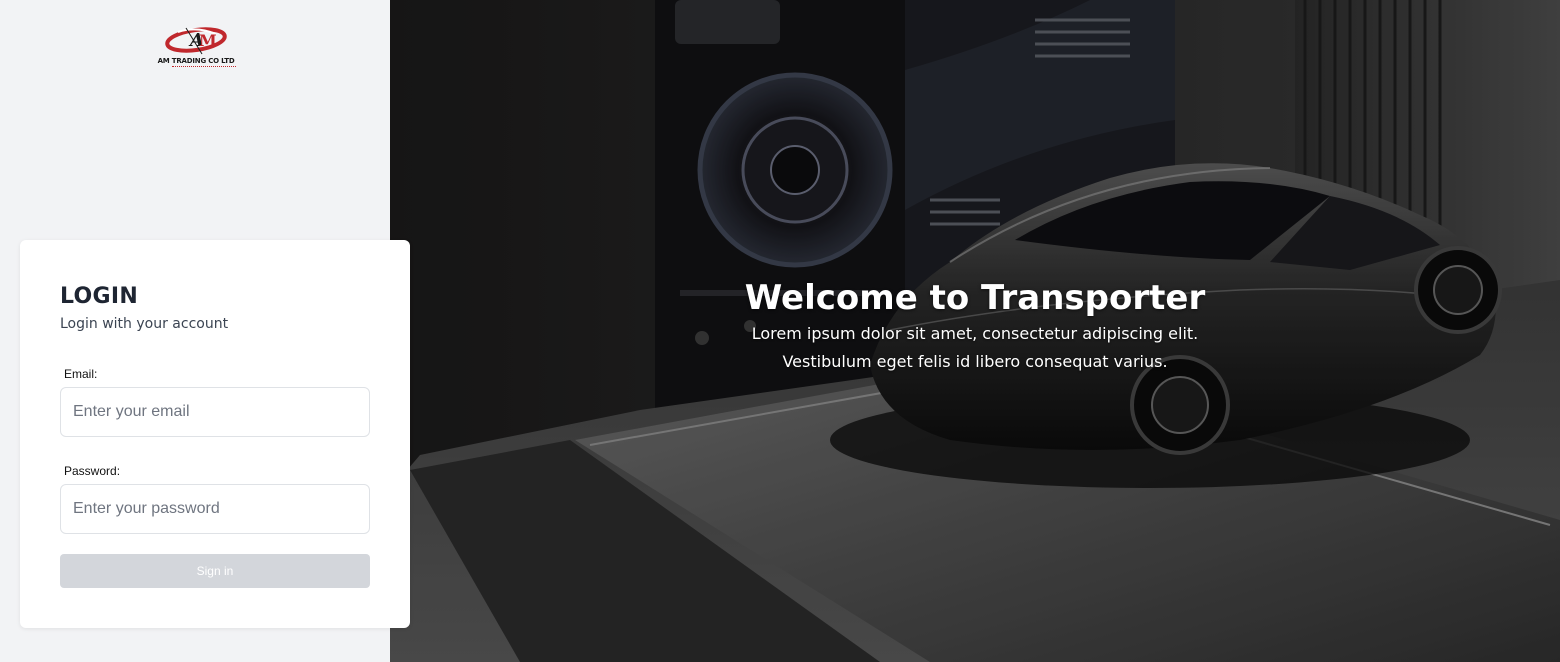 Image resolution: width=1560 pixels, height=662 pixels. What do you see at coordinates (215, 412) in the screenshot?
I see `email-field` at bounding box center [215, 412].